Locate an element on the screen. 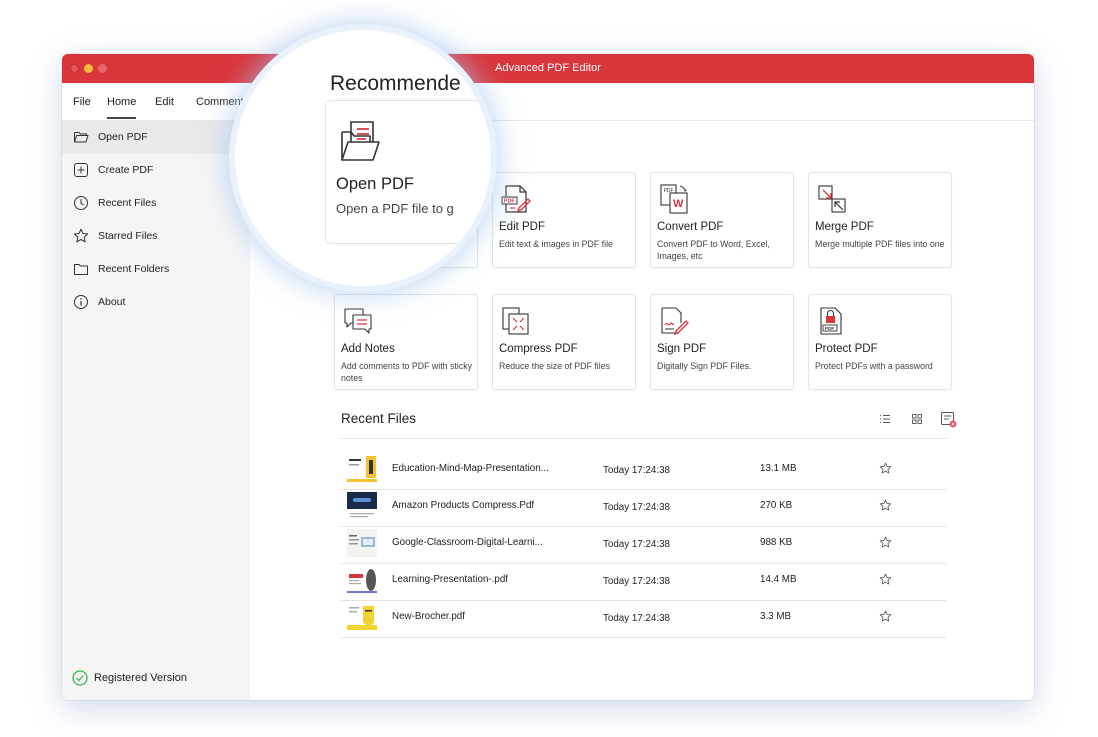 The image size is (1098, 737). sidebar-item-create-pdf: Create PDF is located at coordinates (156, 170).